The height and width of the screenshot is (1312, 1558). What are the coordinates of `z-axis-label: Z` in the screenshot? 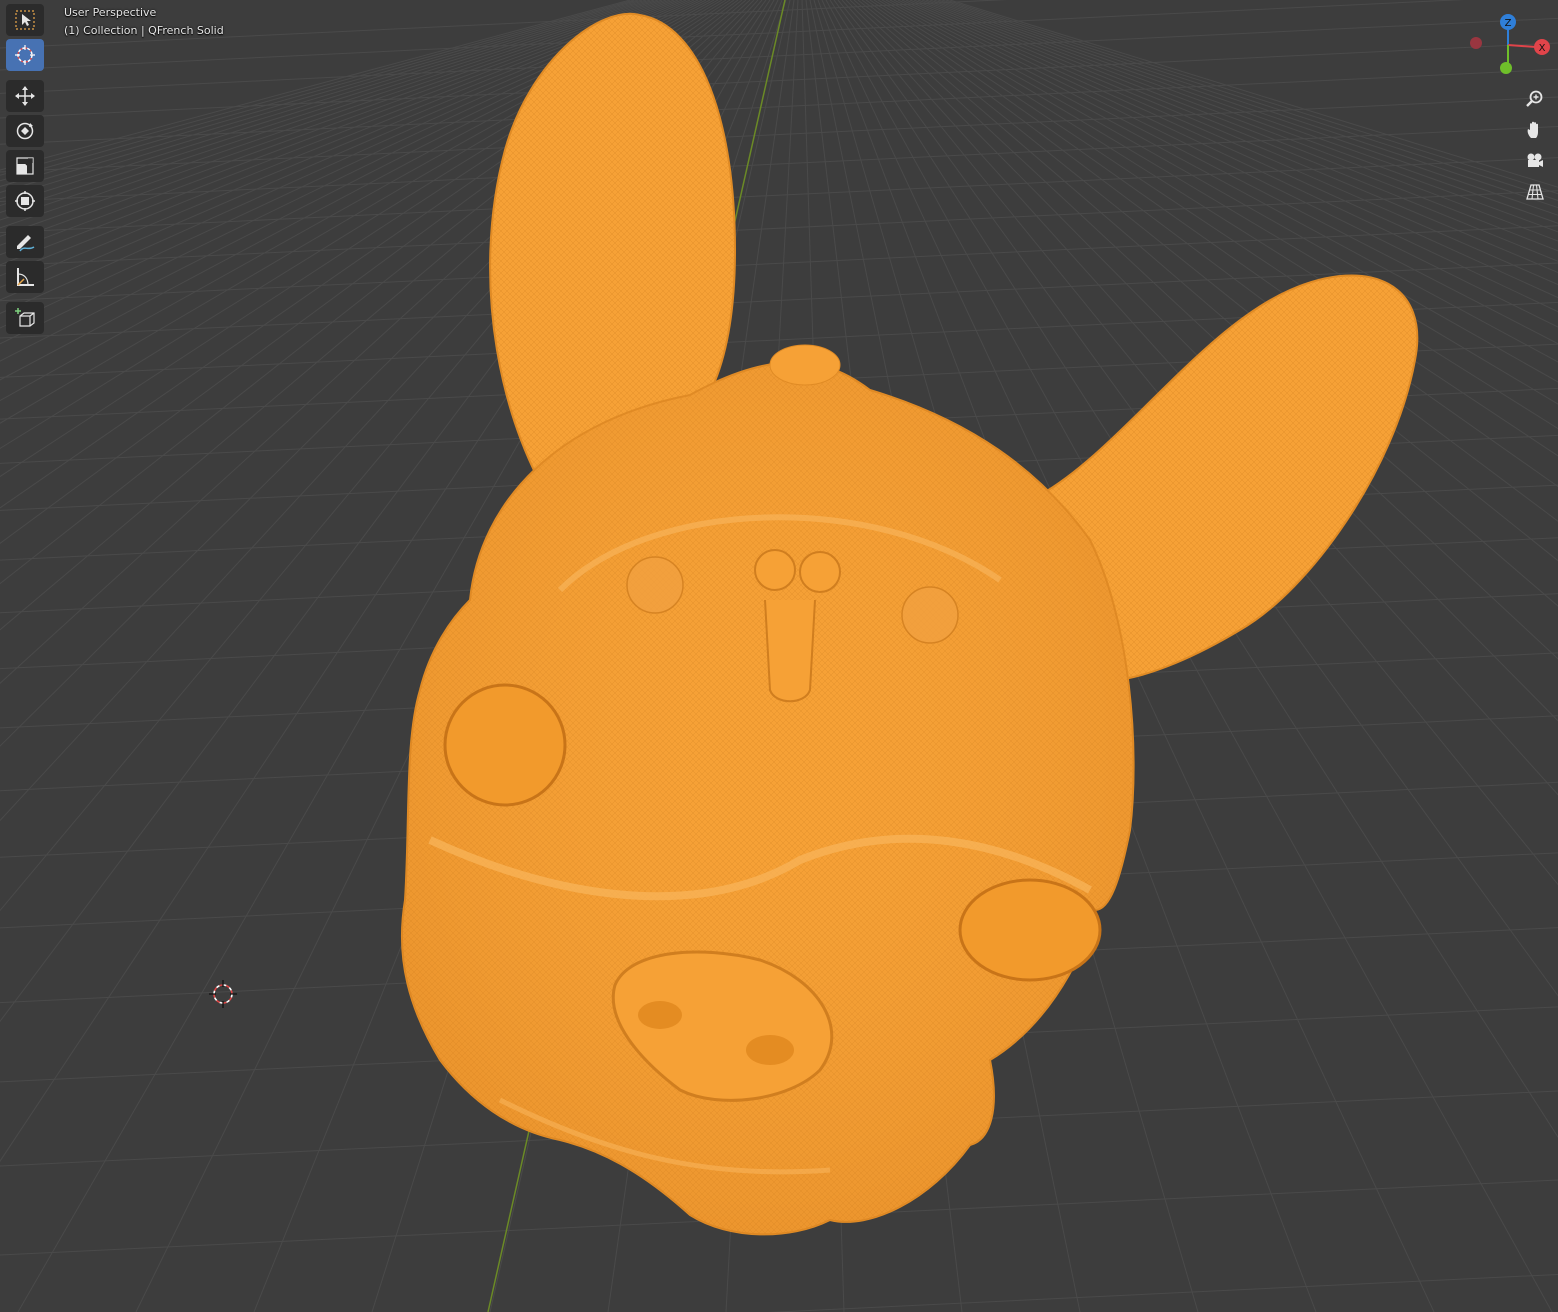 It's located at (1508, 23).